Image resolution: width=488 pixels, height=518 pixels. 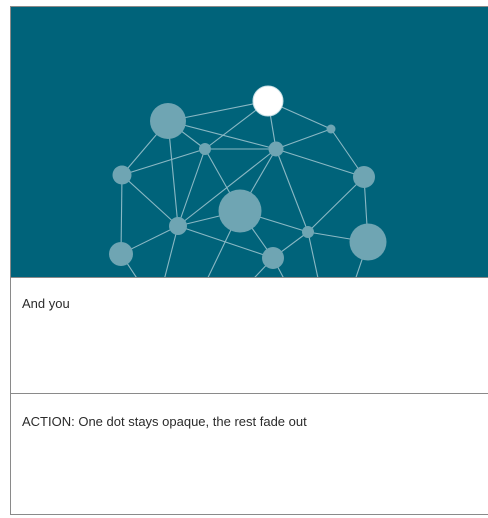 I want to click on caption-text: And you, so click(x=46, y=303).